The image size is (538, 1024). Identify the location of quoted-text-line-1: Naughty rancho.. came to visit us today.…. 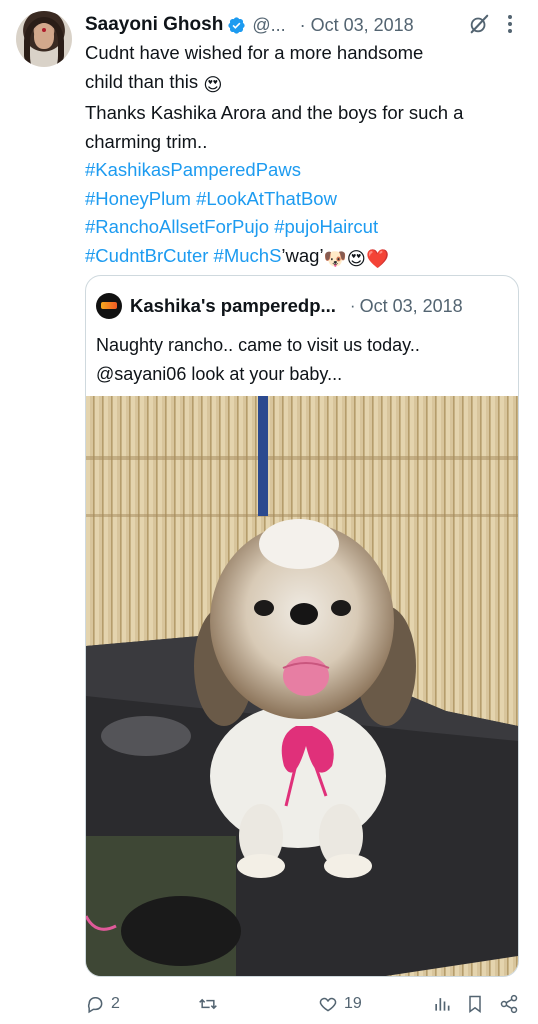
(258, 345).